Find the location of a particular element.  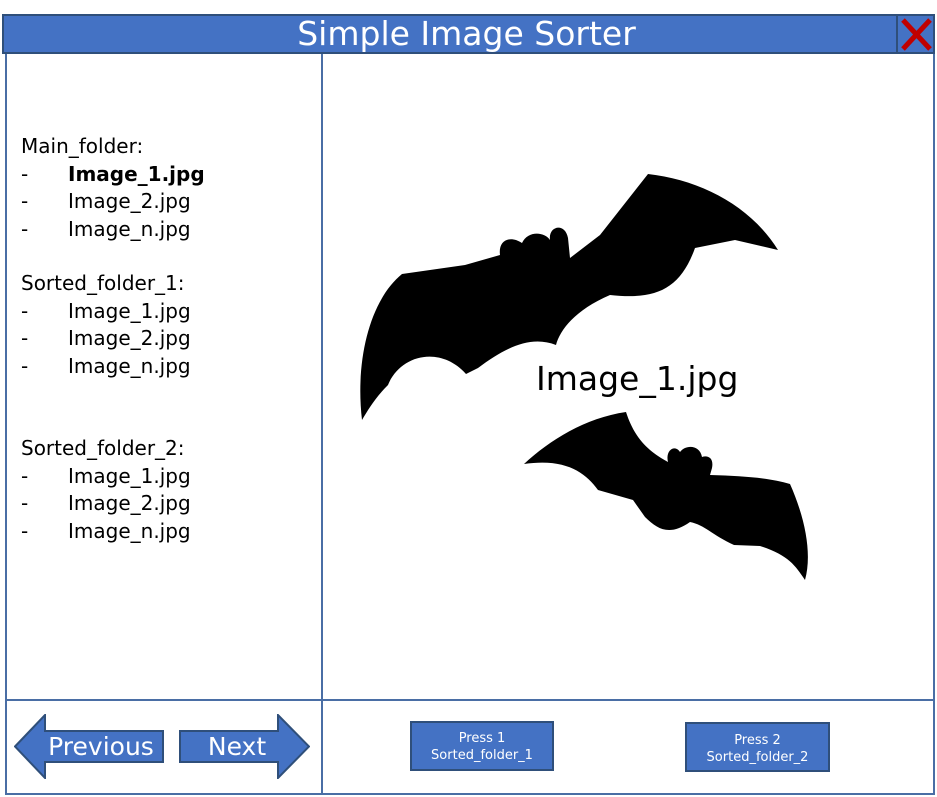

close-button is located at coordinates (915, 34).